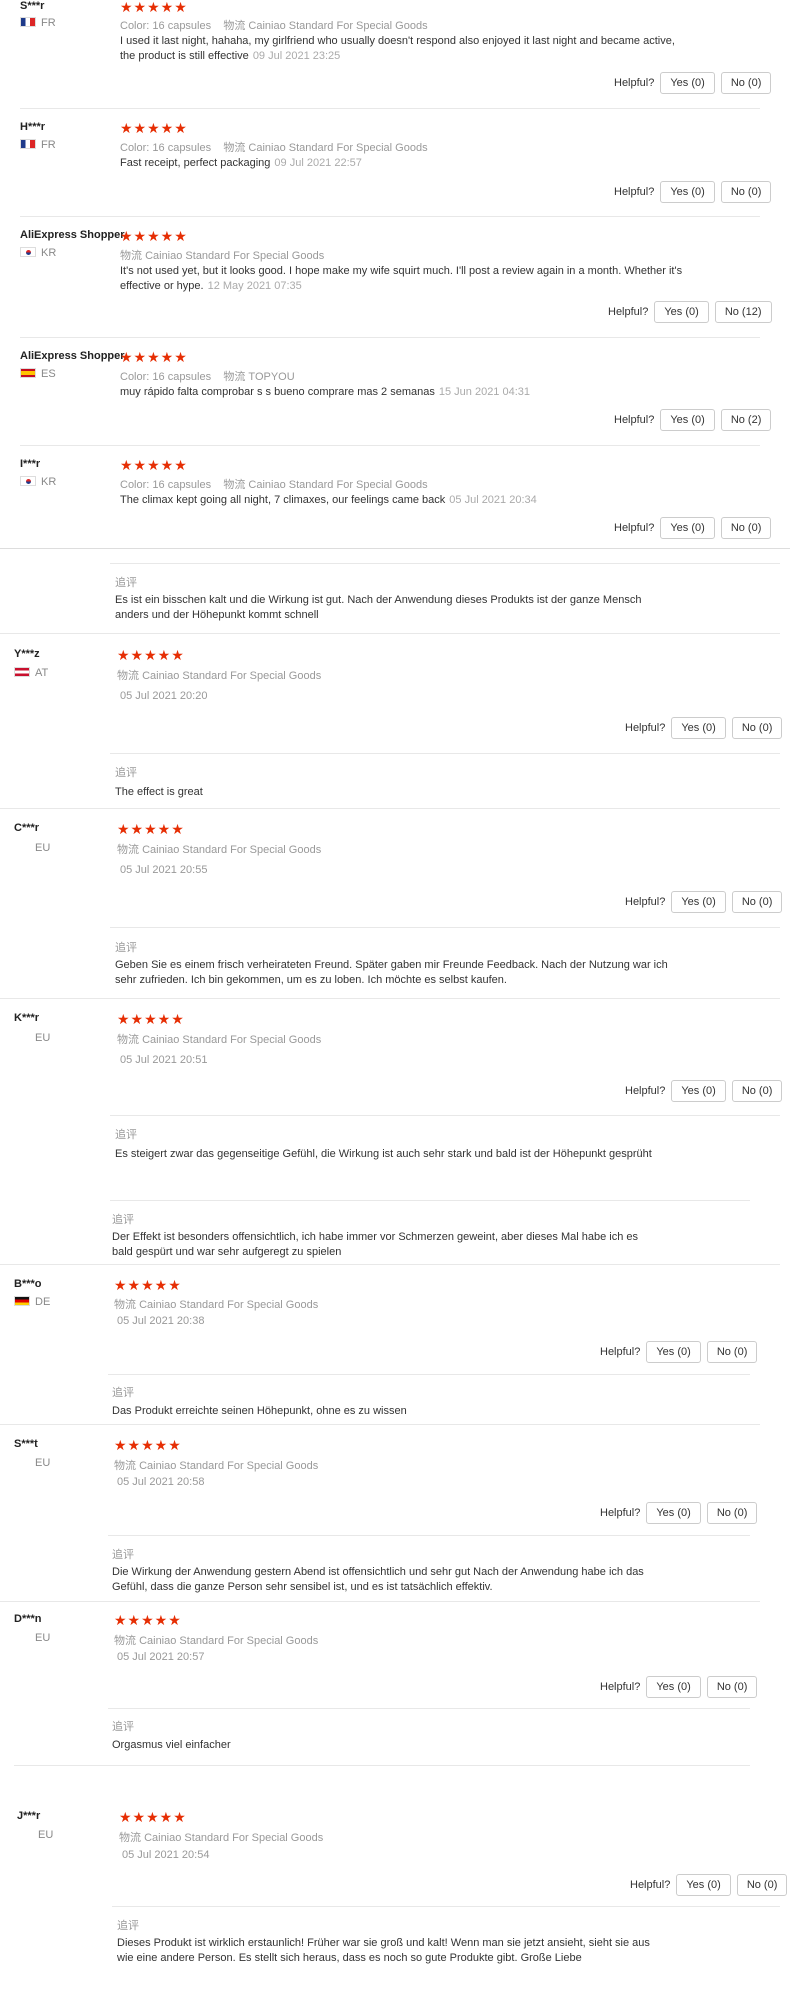  Describe the element at coordinates (743, 312) in the screenshot. I see `helpful-no-button: No (12)` at that location.